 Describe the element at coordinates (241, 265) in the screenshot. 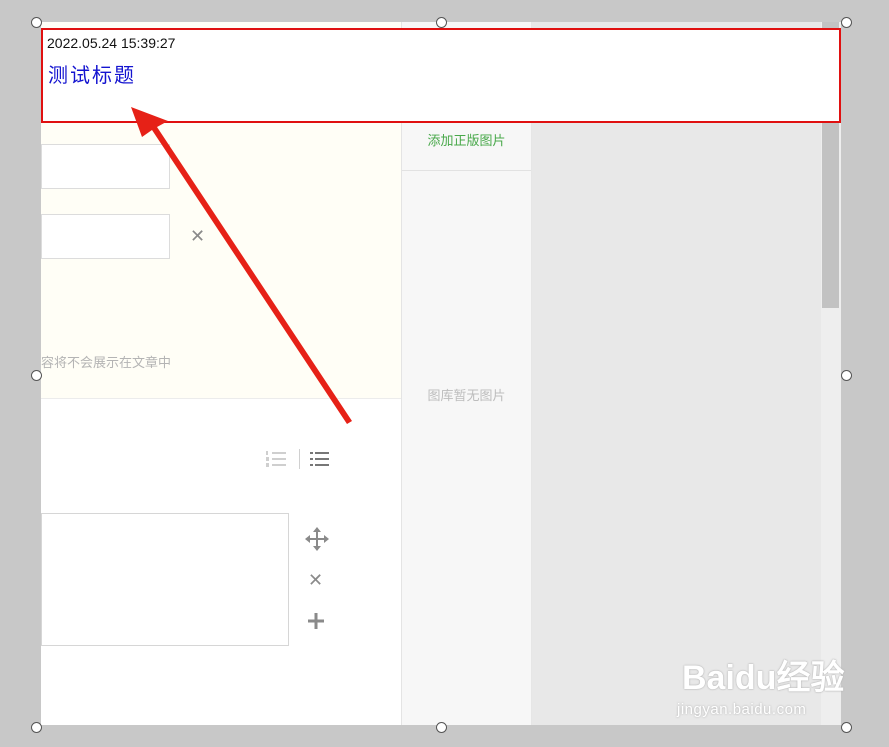

I see `annotation-arrow` at that location.